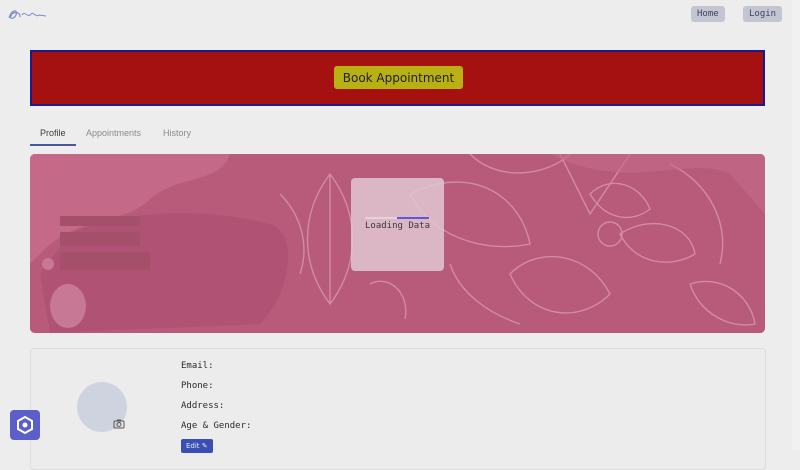 The height and width of the screenshot is (470, 800). Describe the element at coordinates (53, 133) in the screenshot. I see `tab-profile: Profile` at that location.